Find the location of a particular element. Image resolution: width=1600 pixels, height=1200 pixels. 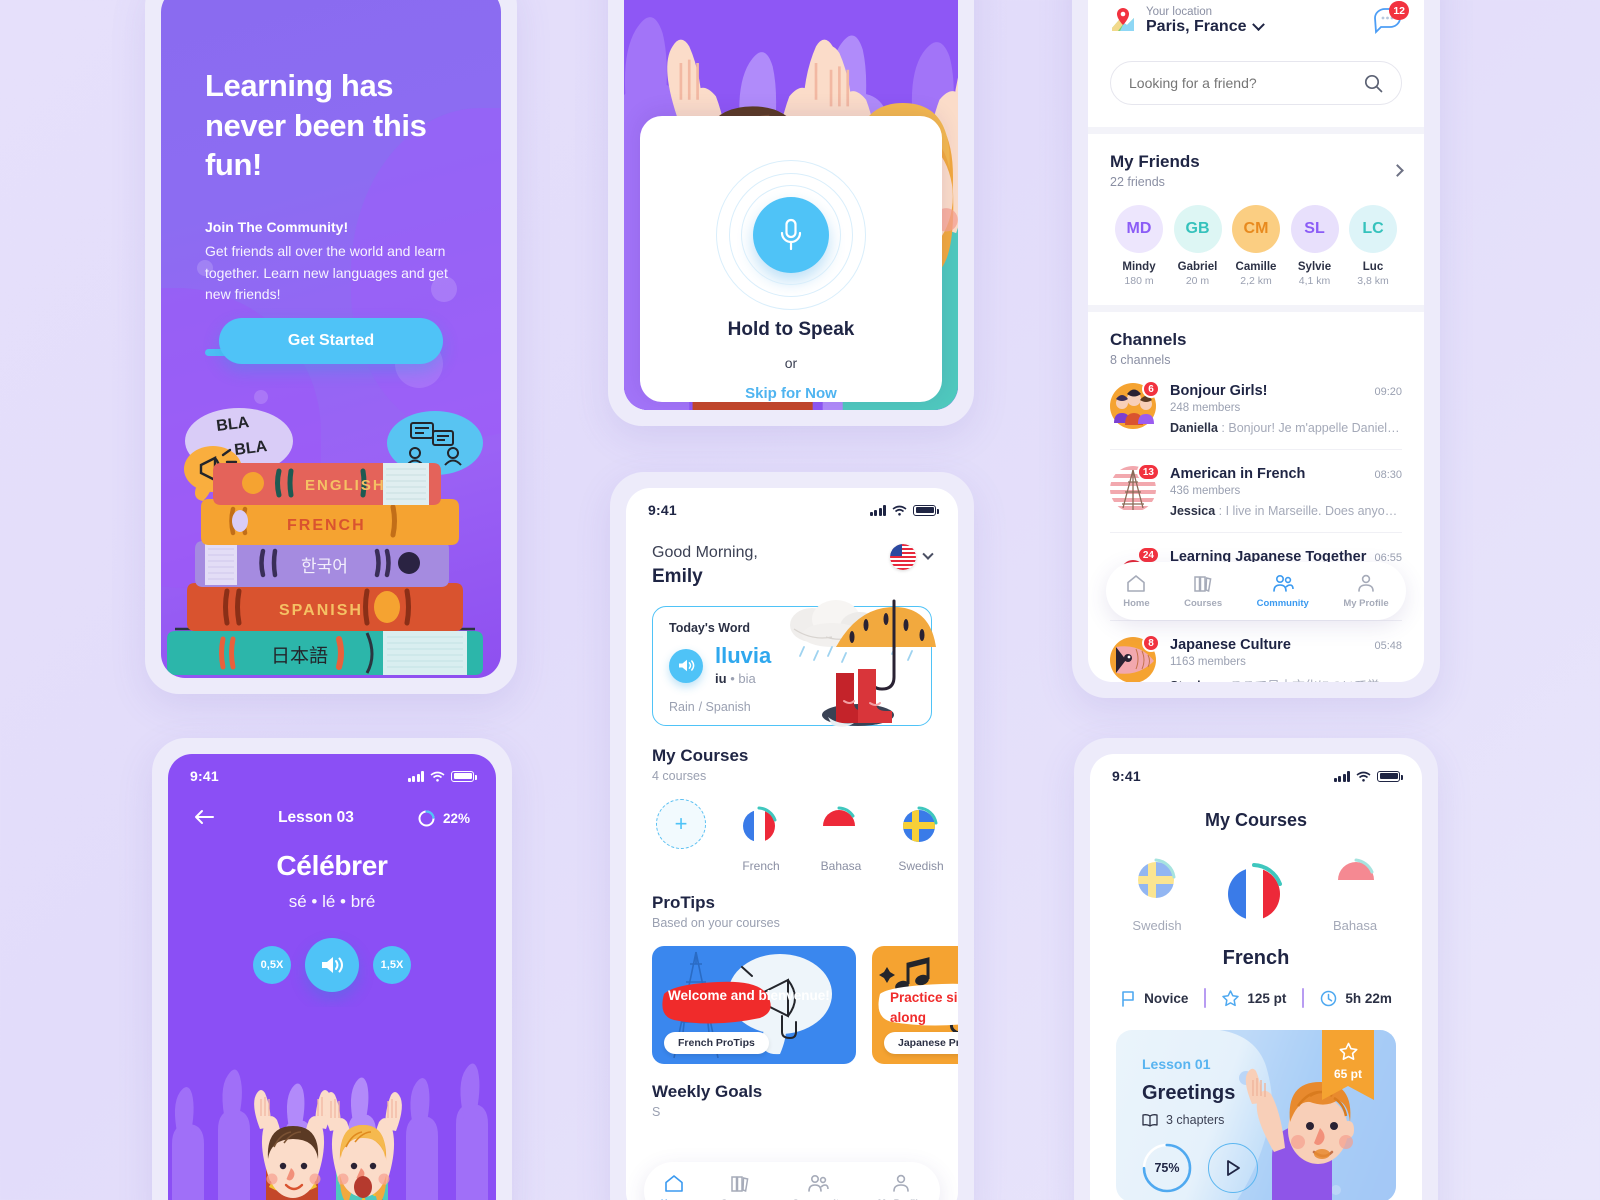

speak-screen: Hold to Speak or Skip for Now is located at coordinates (791, 205).